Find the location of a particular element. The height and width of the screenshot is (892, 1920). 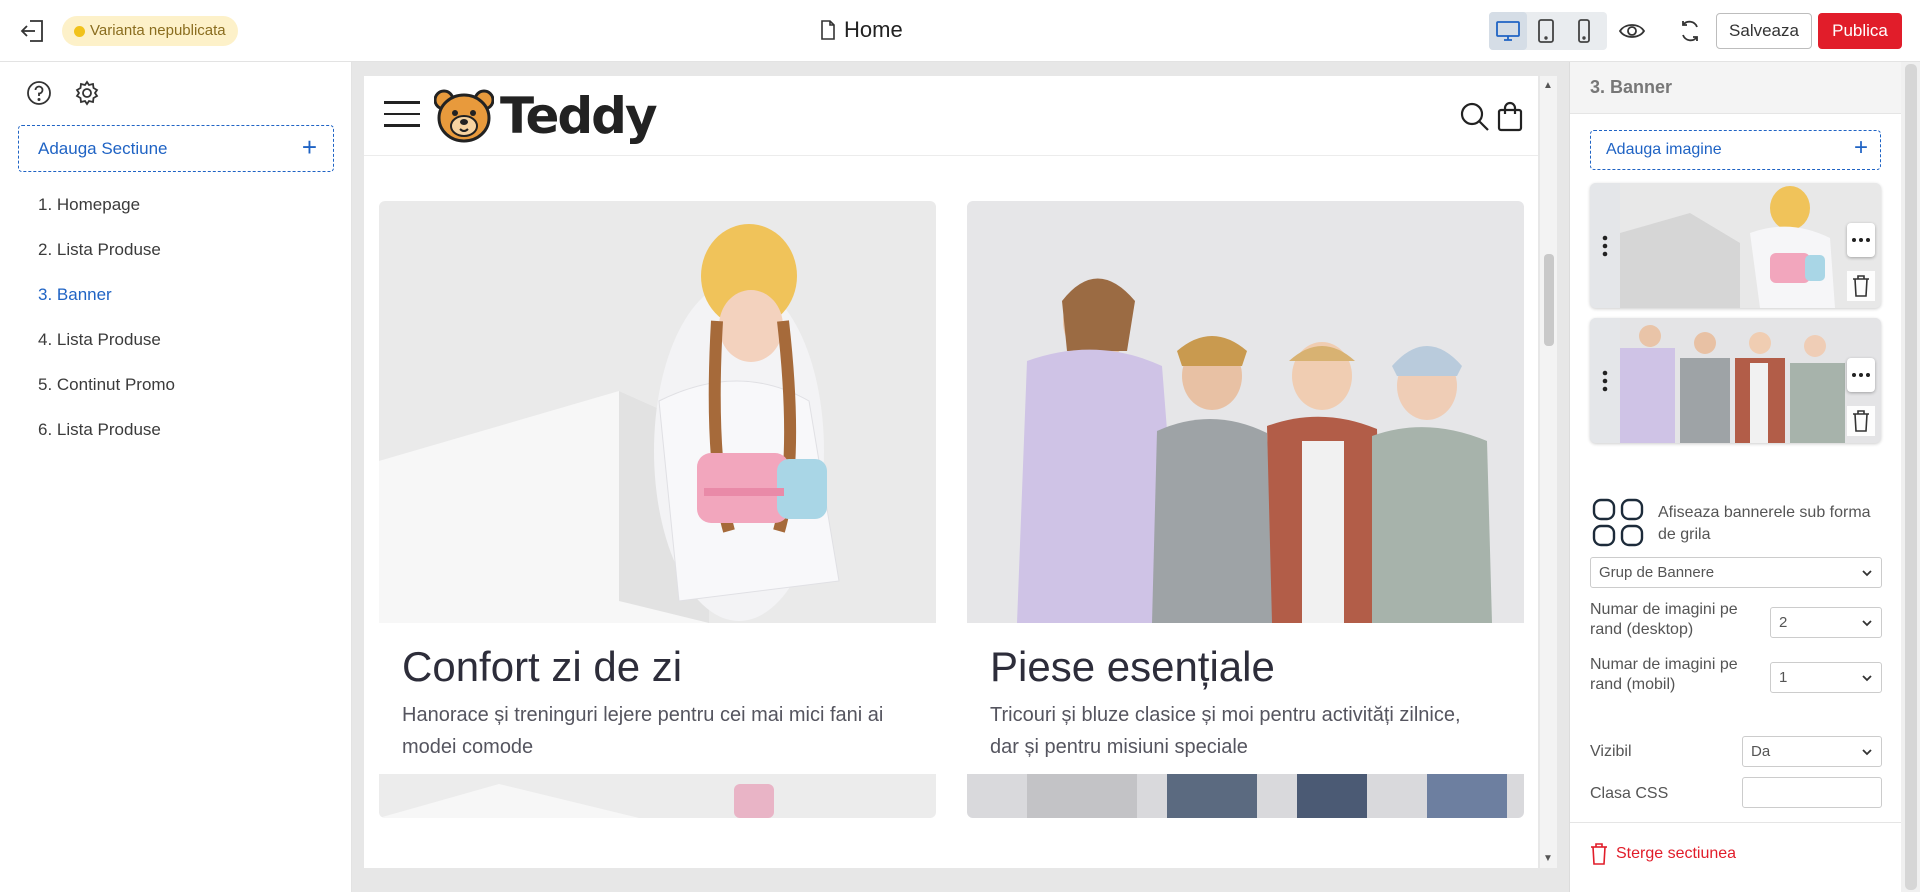

grid-layout-icon is located at coordinates (1618, 522).